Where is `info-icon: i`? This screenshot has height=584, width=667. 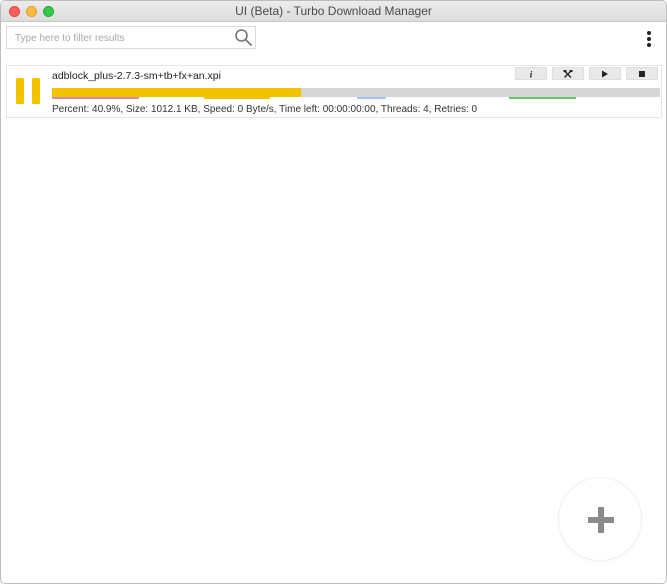
info-icon: i is located at coordinates (531, 73).